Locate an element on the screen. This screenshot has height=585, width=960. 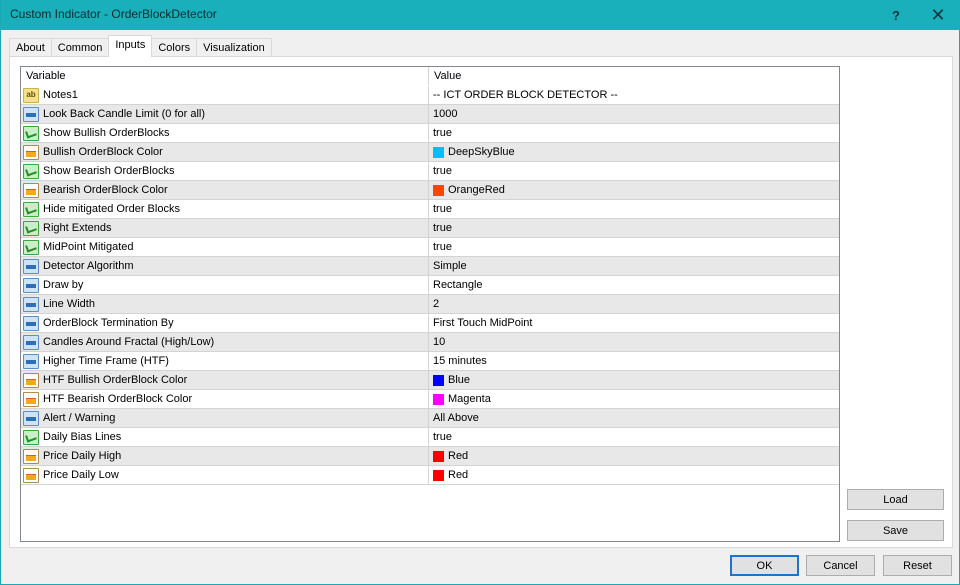
reset-button: Reset is located at coordinates (917, 565).